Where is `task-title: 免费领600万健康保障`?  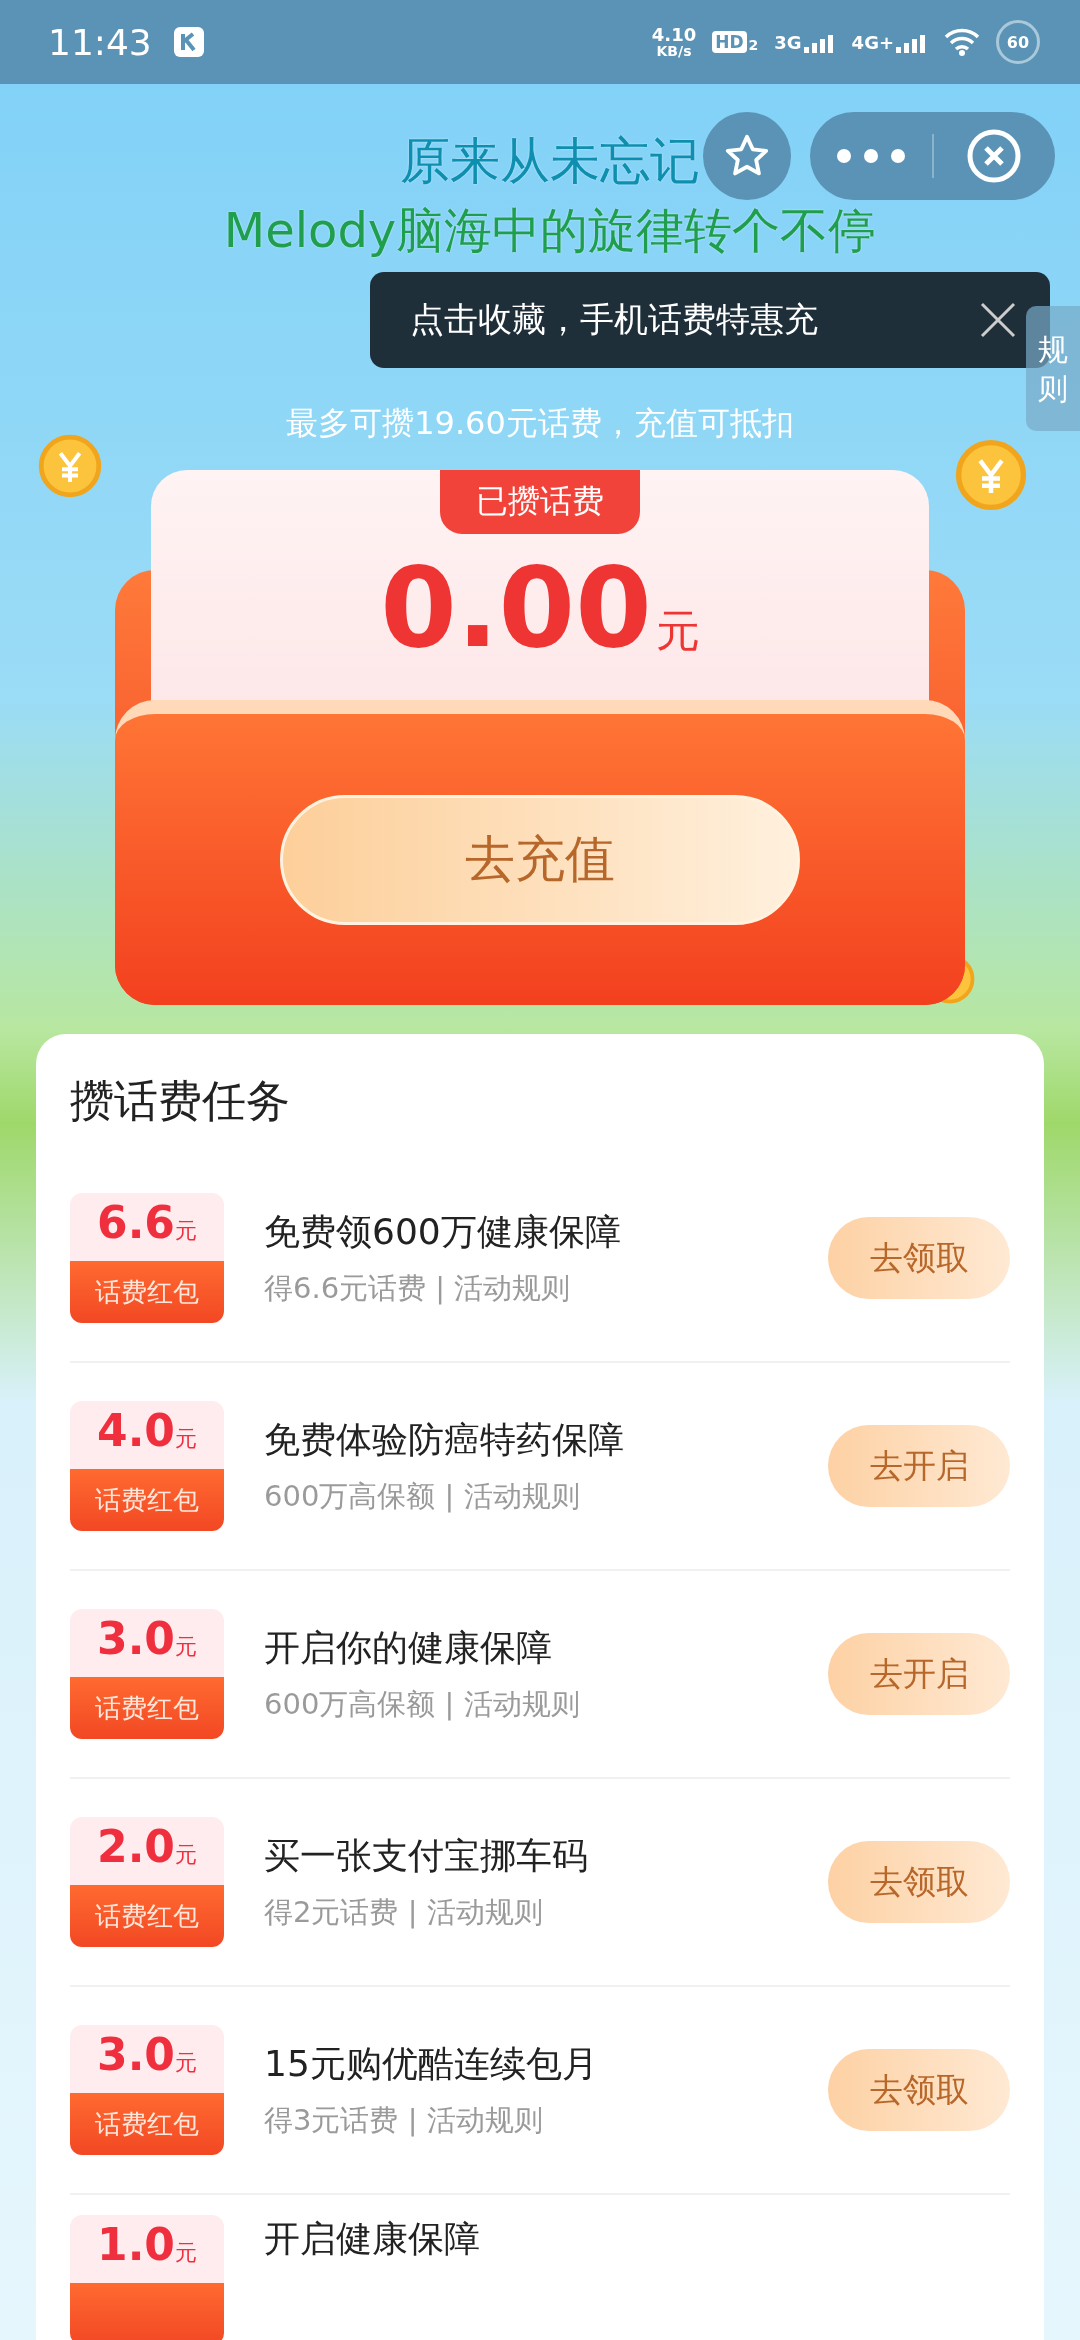 task-title: 免费领600万健康保障 is located at coordinates (443, 1231).